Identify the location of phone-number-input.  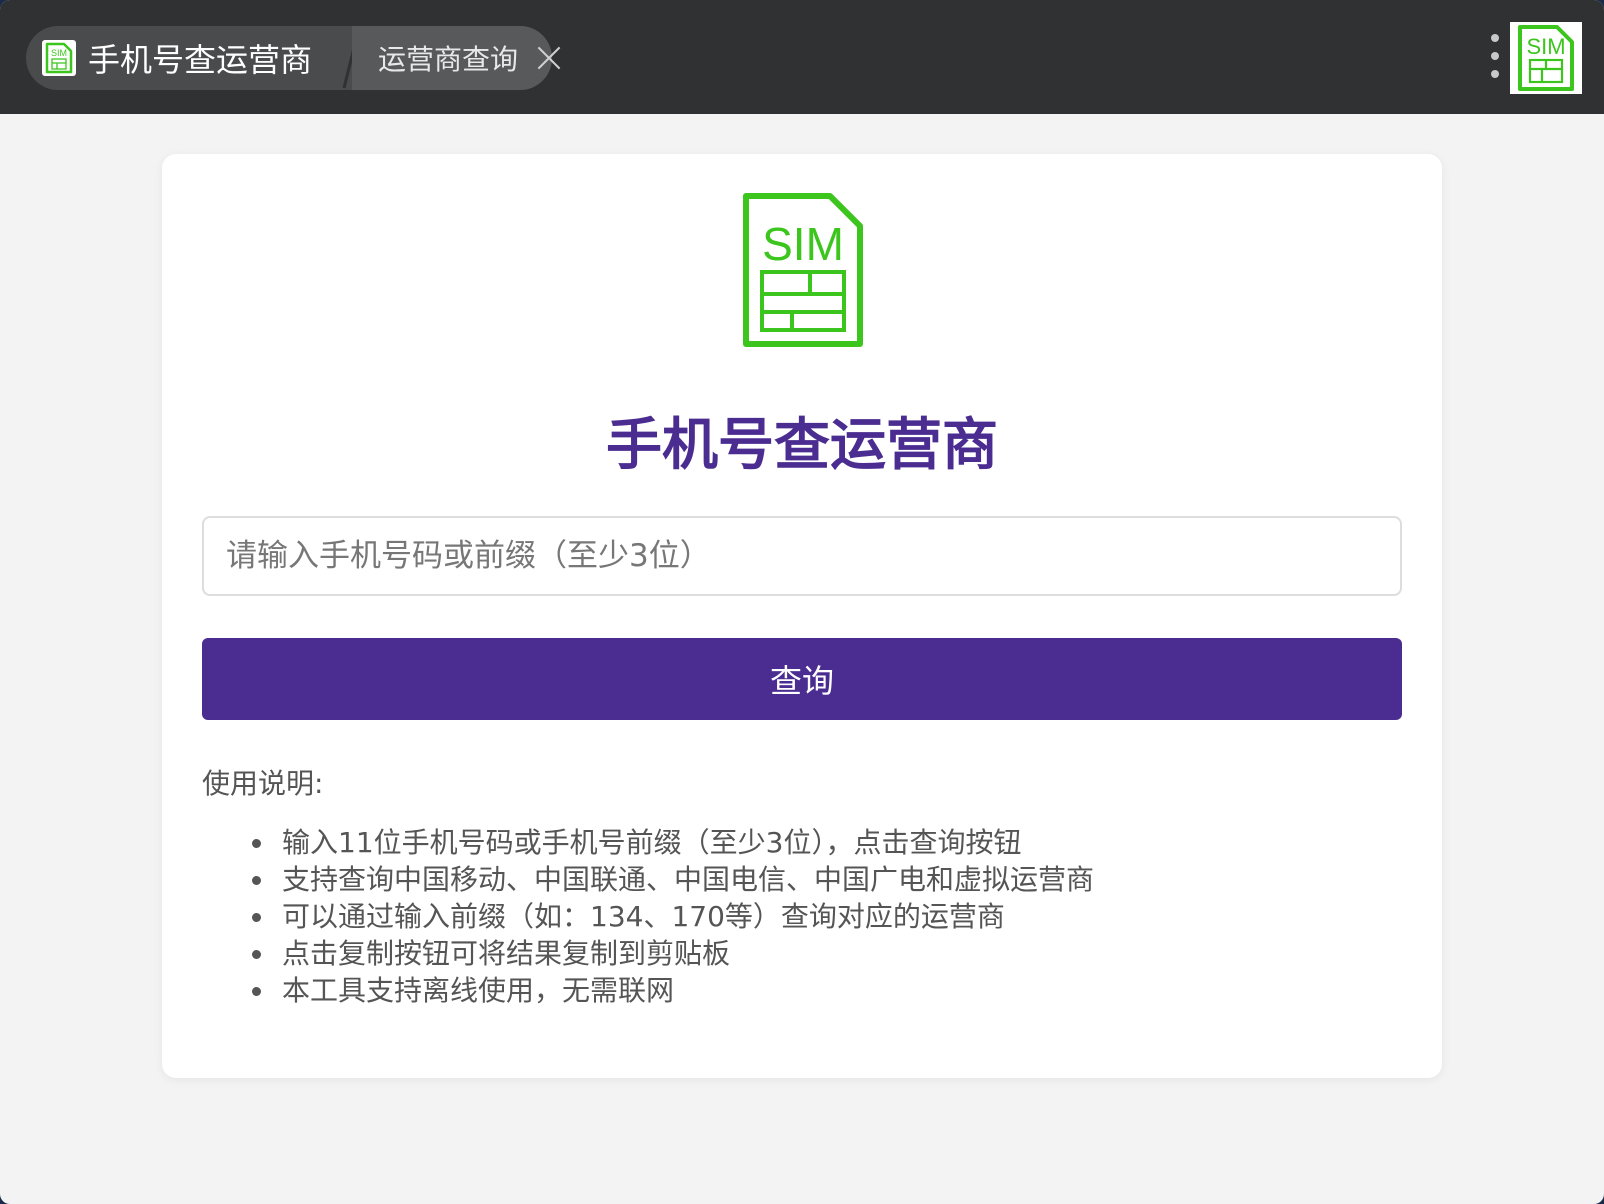
(802, 556).